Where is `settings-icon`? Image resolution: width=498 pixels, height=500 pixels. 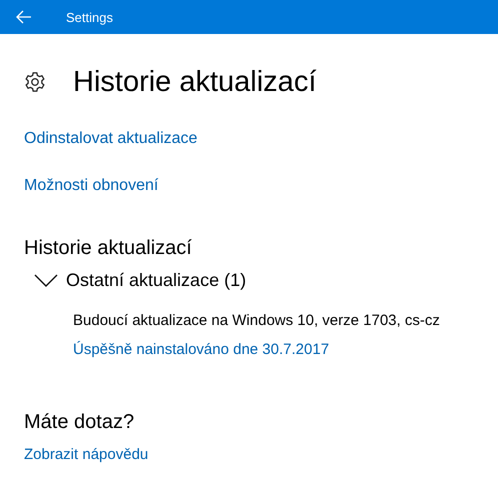
settings-icon is located at coordinates (35, 82).